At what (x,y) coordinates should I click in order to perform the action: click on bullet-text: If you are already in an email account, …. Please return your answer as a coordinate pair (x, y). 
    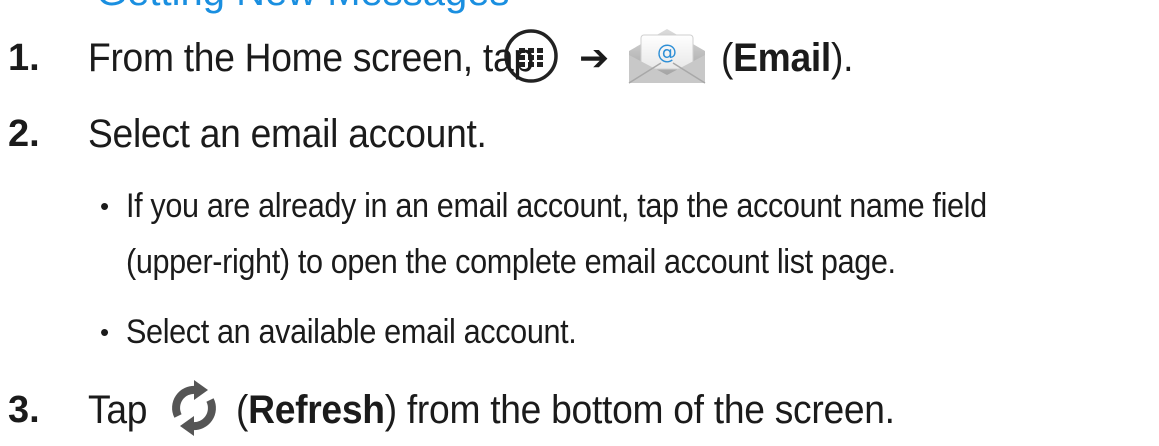
    Looking at the image, I should click on (556, 205).